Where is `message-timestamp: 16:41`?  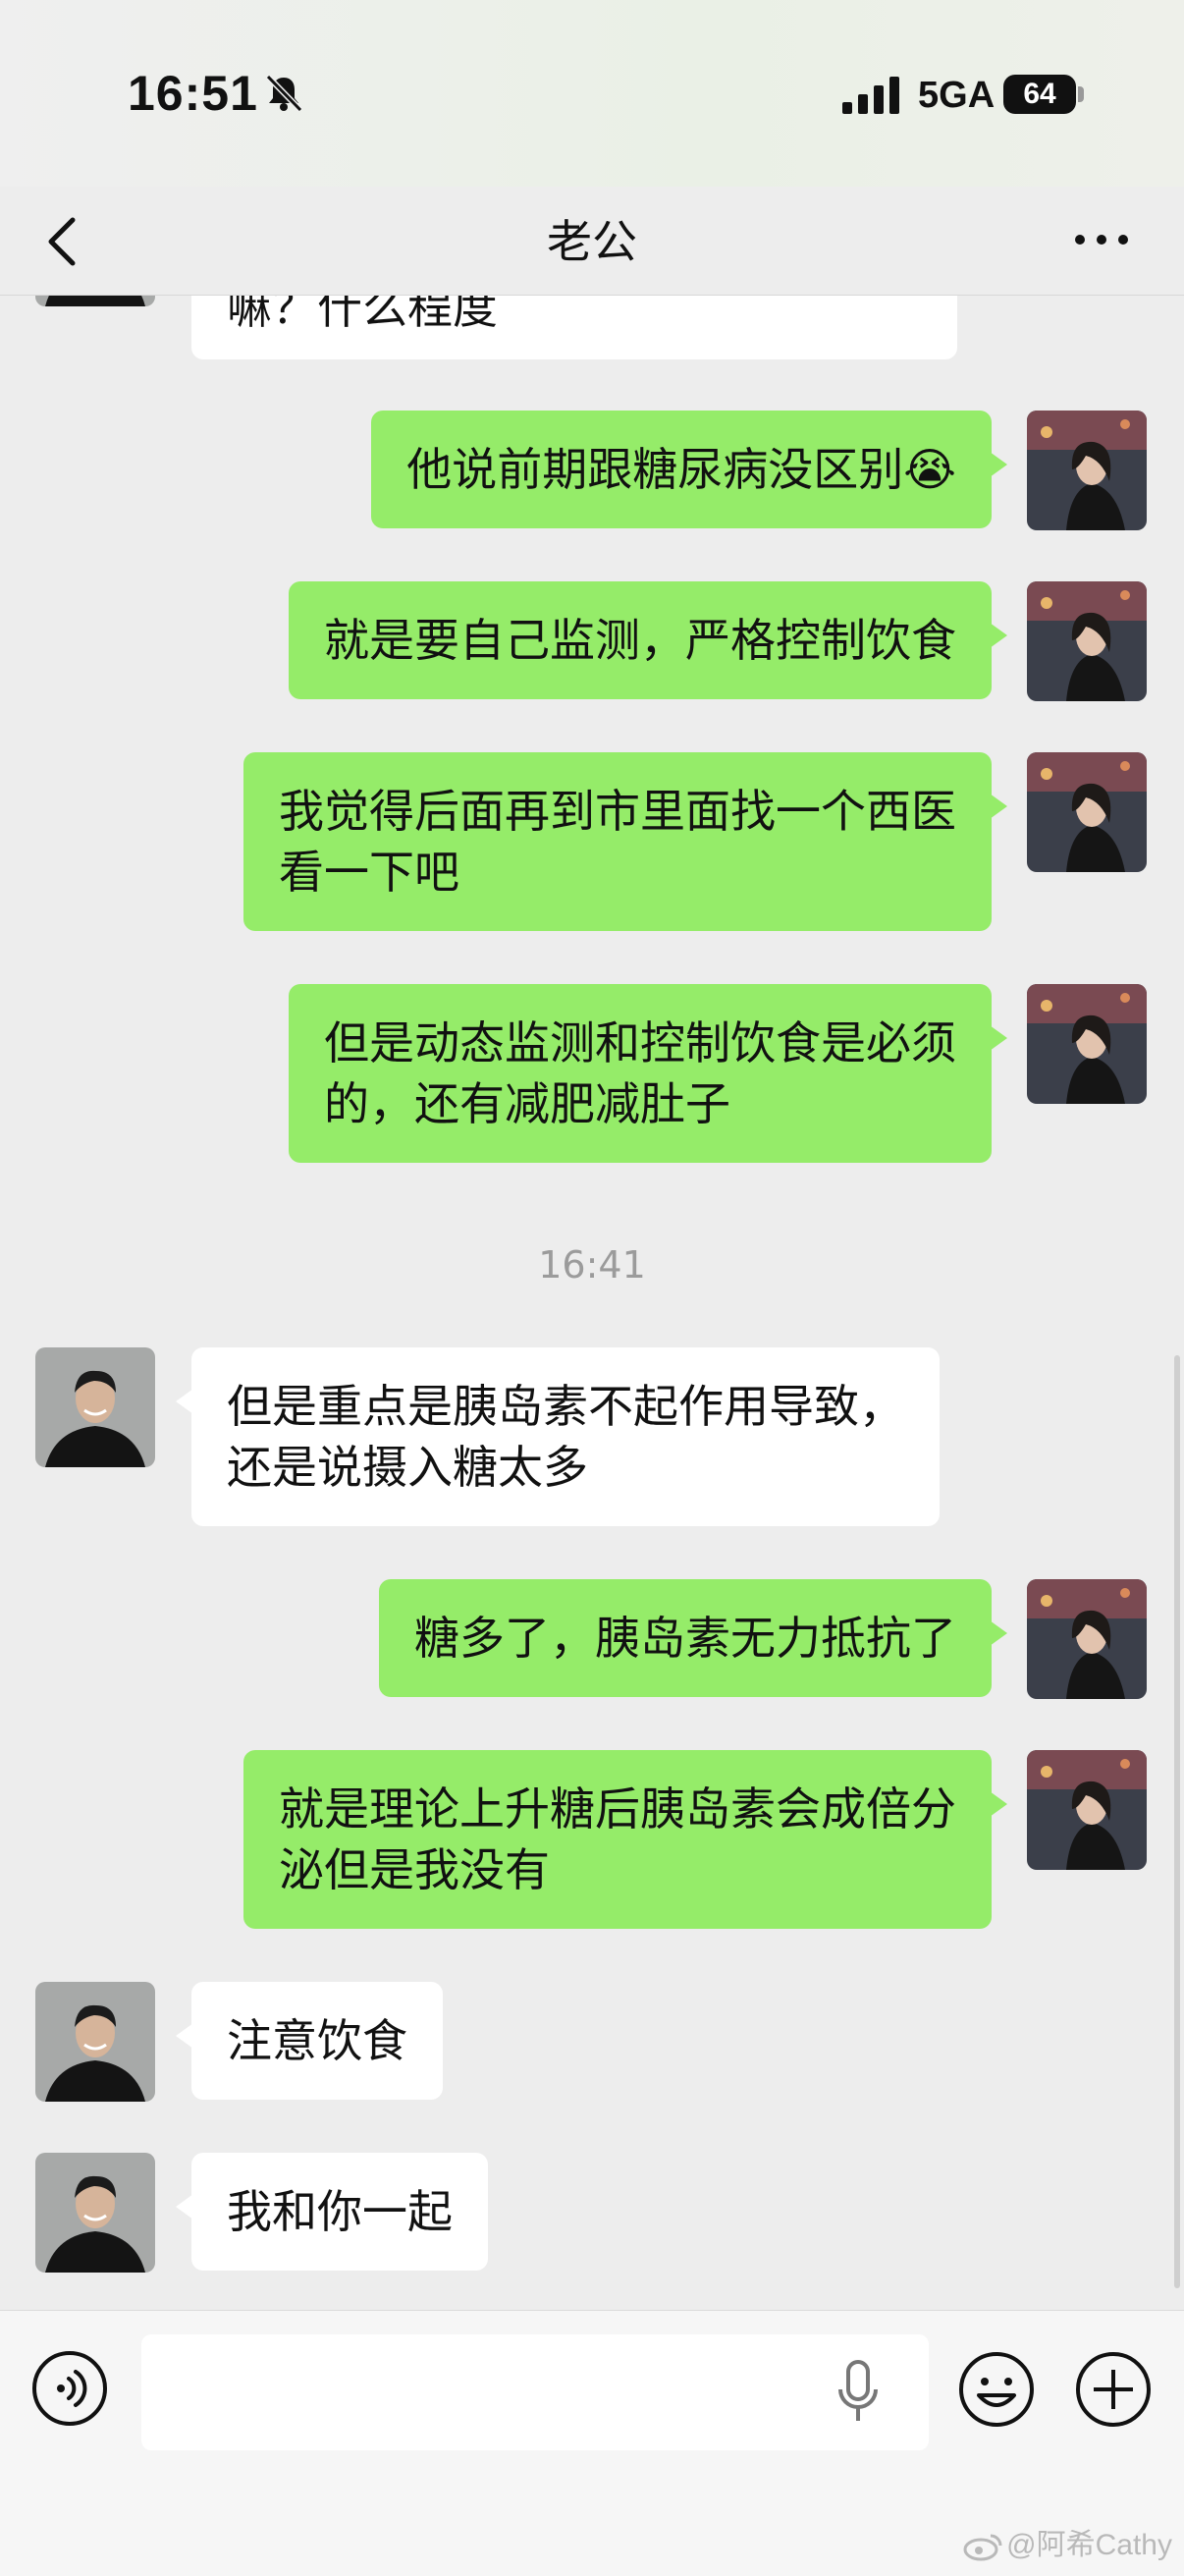
message-timestamp: 16:41 is located at coordinates (592, 1265).